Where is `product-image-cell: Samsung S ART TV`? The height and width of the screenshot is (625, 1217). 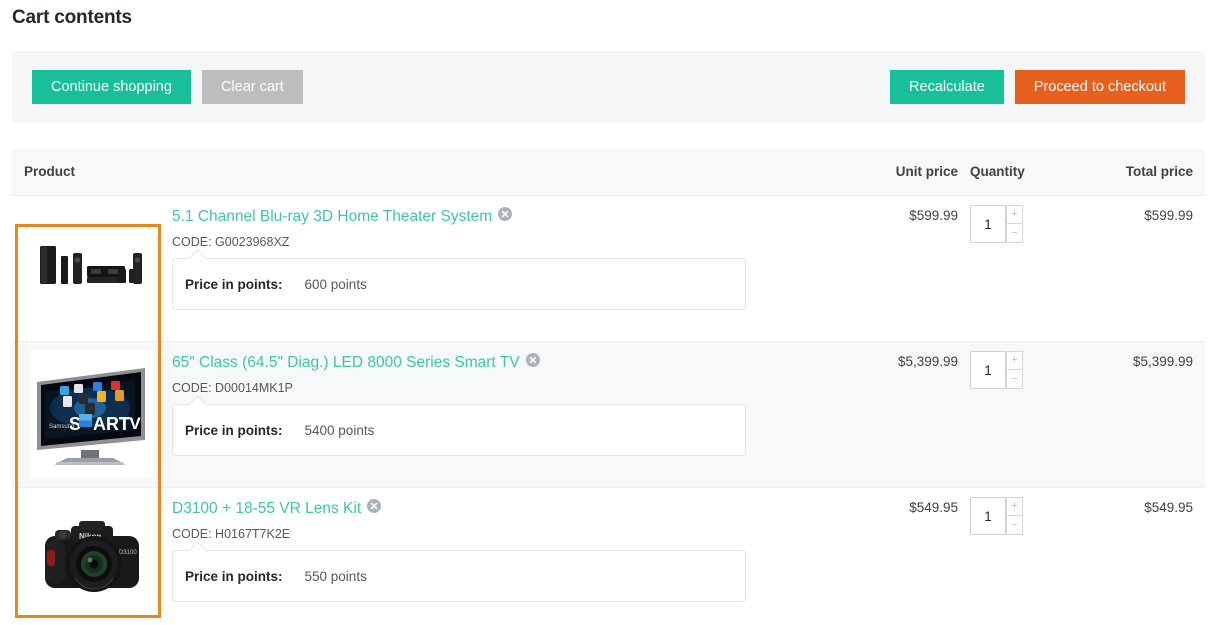 product-image-cell: Samsung S ART TV is located at coordinates (92, 410).